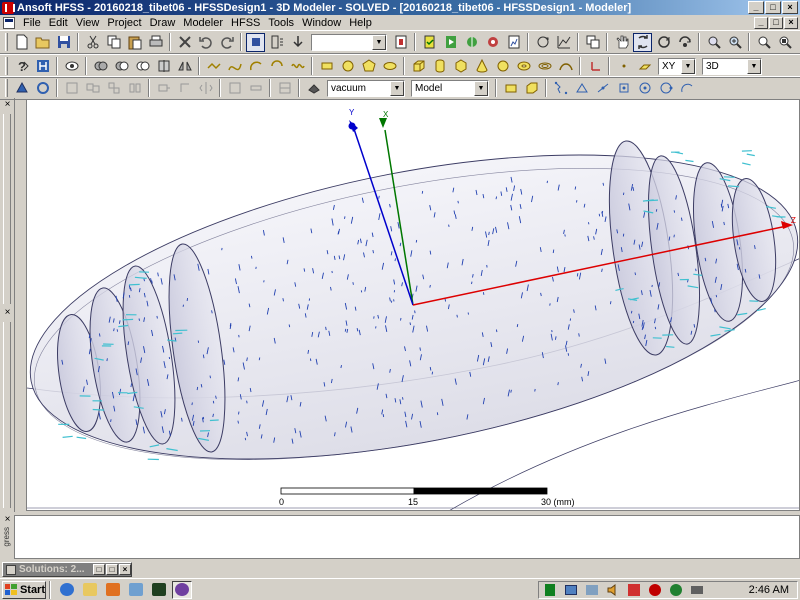  Describe the element at coordinates (113, 88) in the screenshot. I see `duplicate-around-axis-icon` at that location.